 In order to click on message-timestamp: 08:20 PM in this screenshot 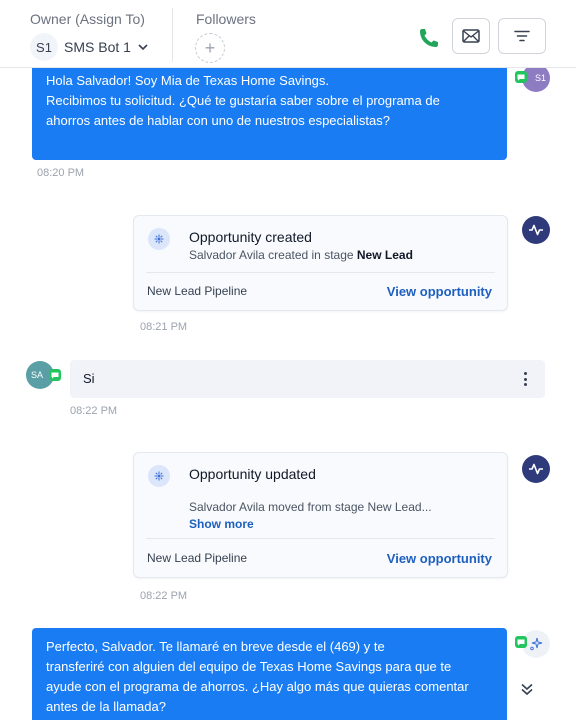, I will do `click(61, 173)`.